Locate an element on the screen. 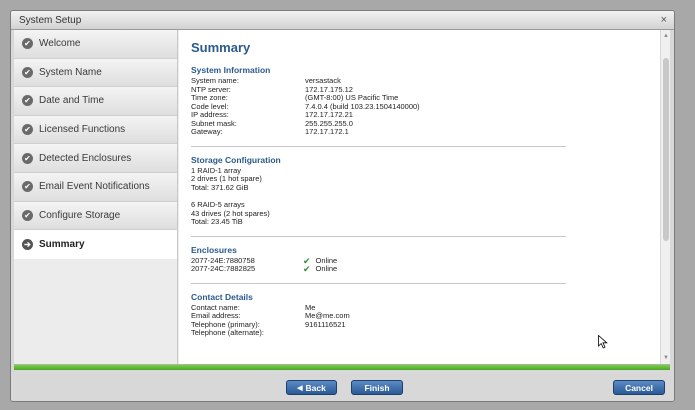  dialog-title: System Setup is located at coordinates (50, 20).